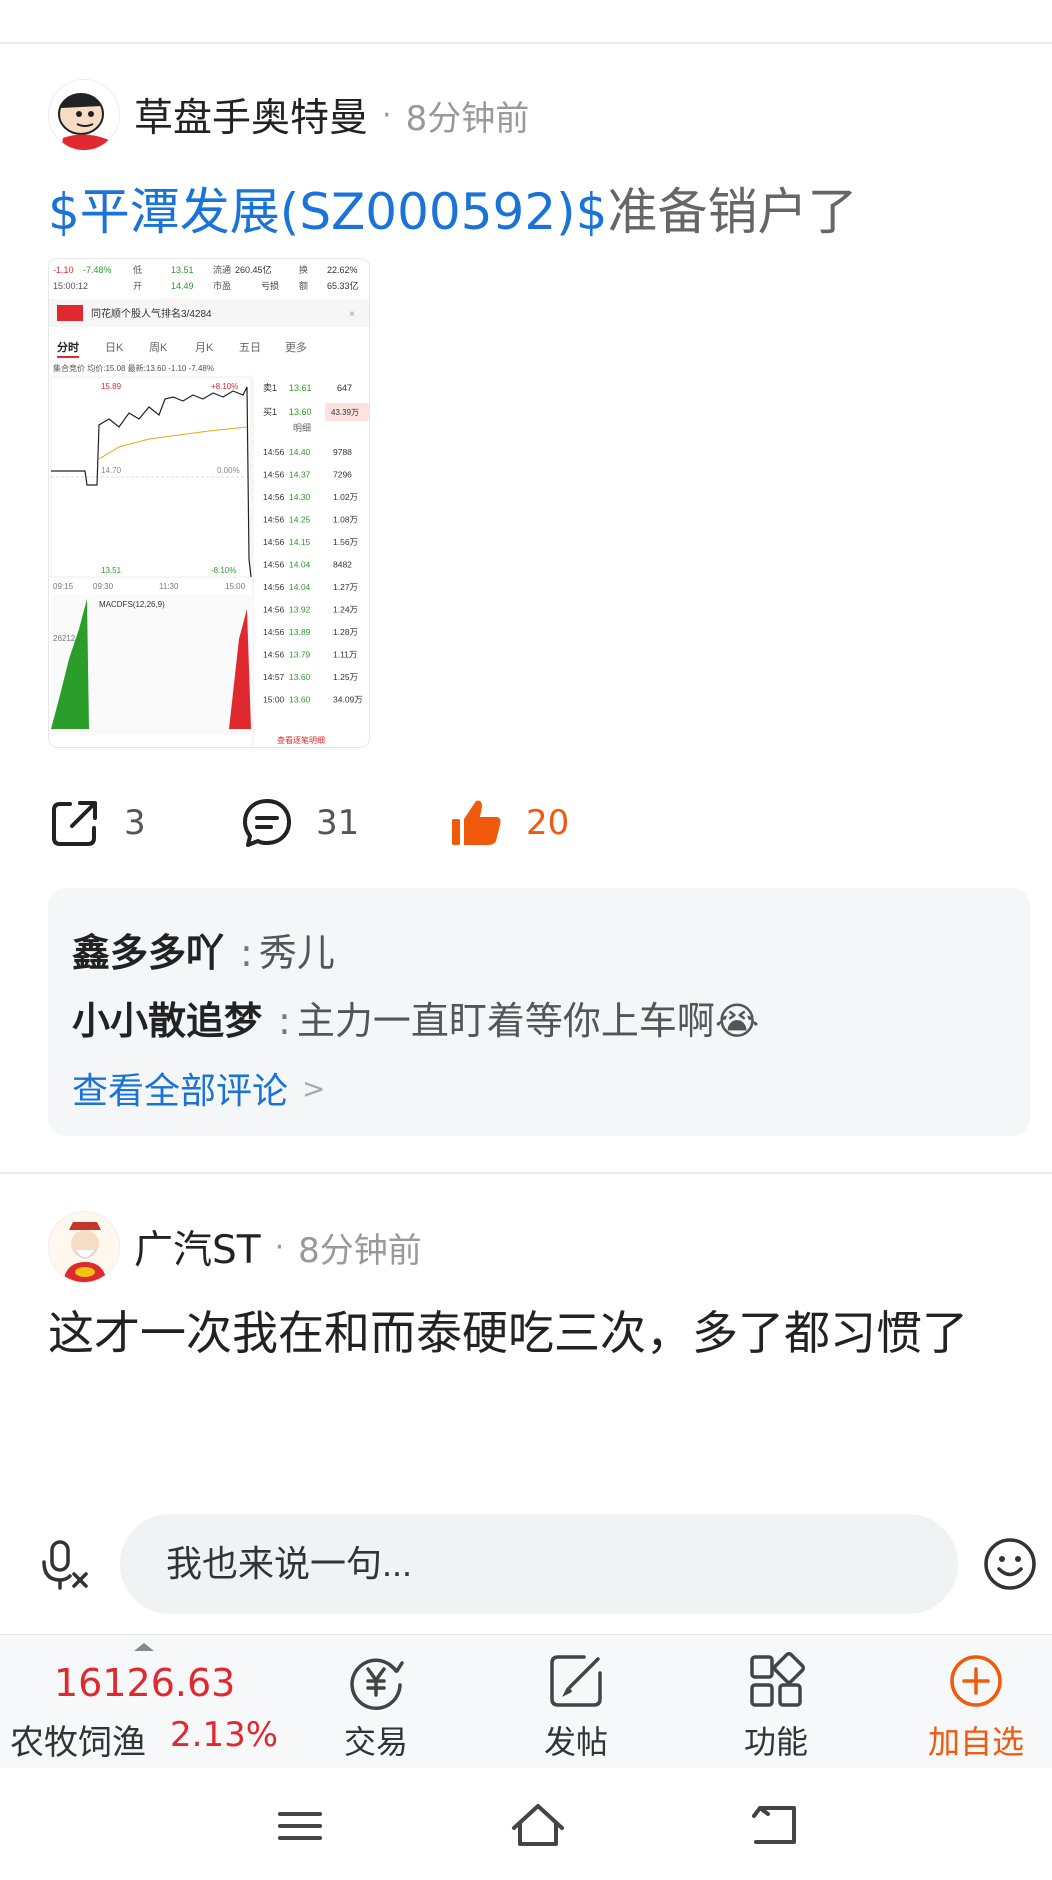  What do you see at coordinates (345, 542) in the screenshot?
I see `tick-volume: 1.56万` at bounding box center [345, 542].